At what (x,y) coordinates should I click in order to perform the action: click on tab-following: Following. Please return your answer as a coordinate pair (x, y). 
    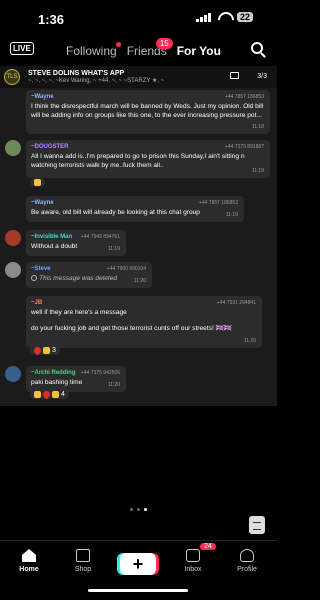
    Looking at the image, I should click on (93, 50).